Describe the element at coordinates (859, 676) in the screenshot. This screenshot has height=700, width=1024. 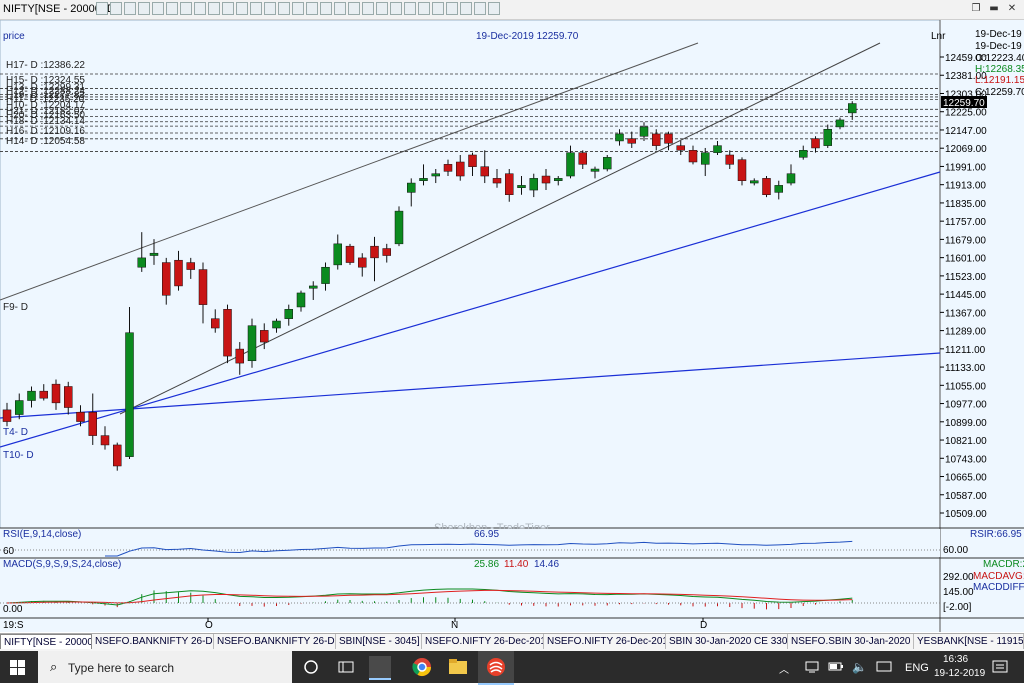
I see `volume-icon: 🔈` at that location.